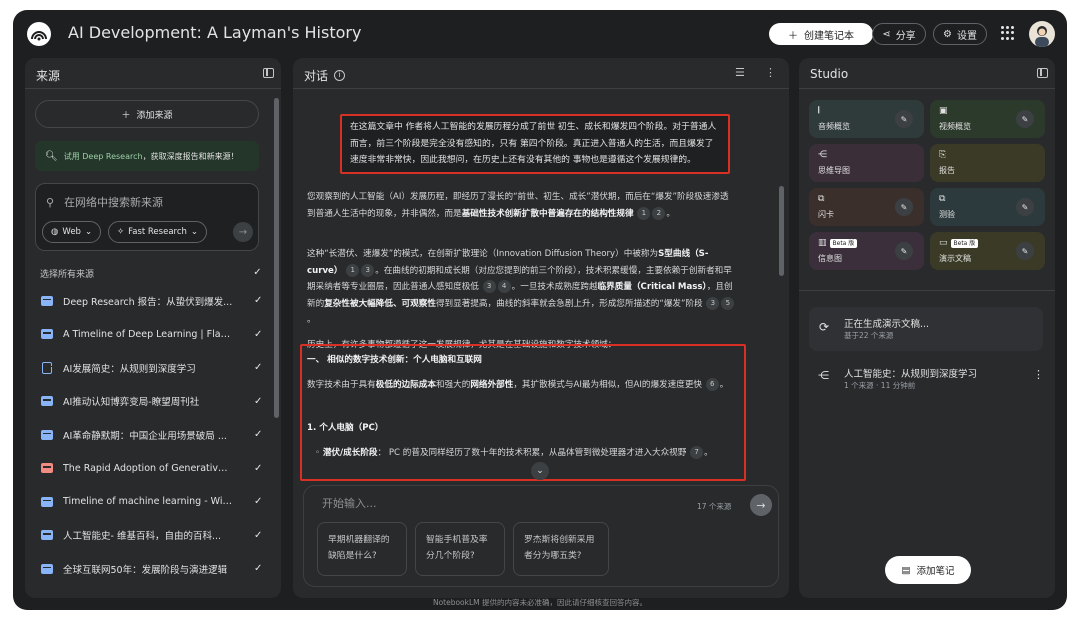 This screenshot has height=623, width=1080. What do you see at coordinates (151, 435) in the screenshot?
I see `source-item: AI革命静默期：中国企业用场景破局 ... ✓` at bounding box center [151, 435].